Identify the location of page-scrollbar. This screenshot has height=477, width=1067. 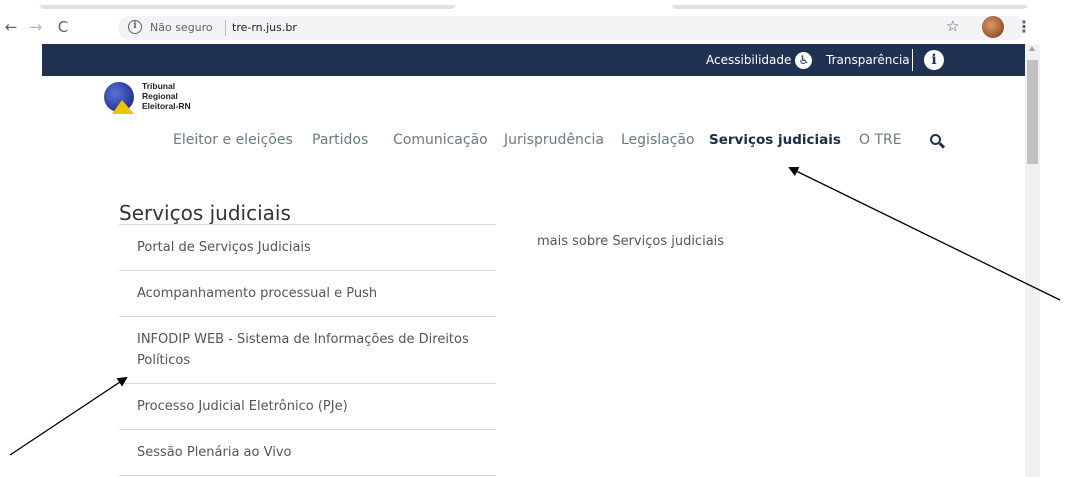
(1032, 260).